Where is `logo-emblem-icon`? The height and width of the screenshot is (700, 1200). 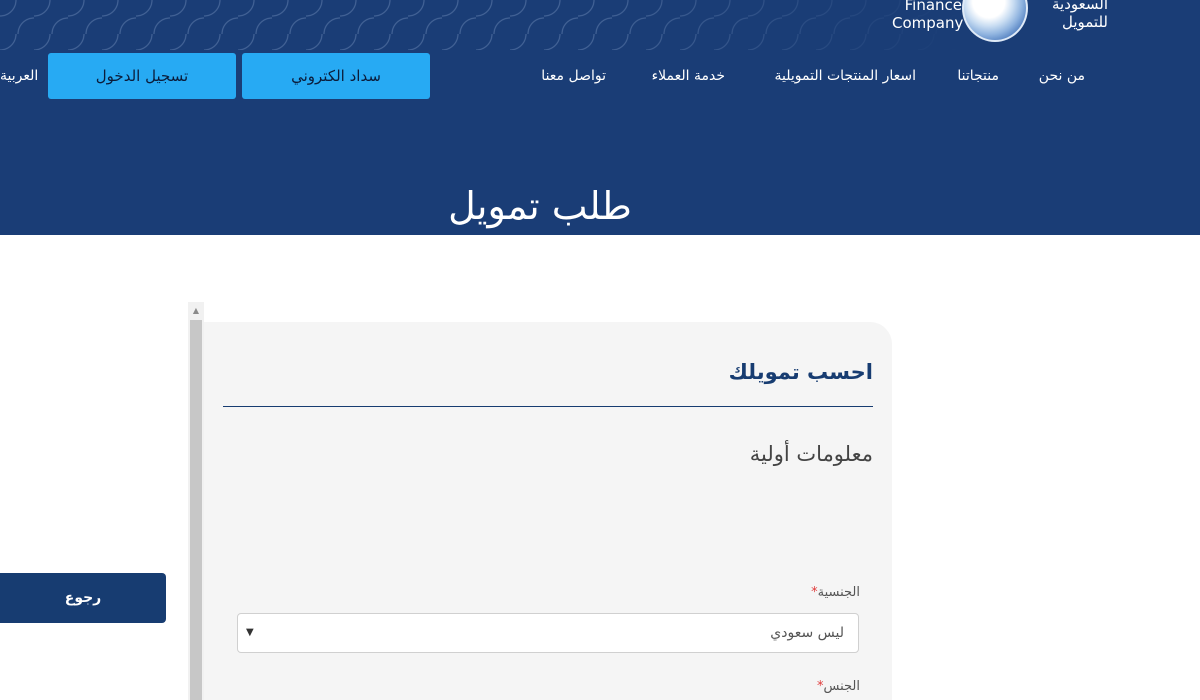
logo-emblem-icon is located at coordinates (995, 21).